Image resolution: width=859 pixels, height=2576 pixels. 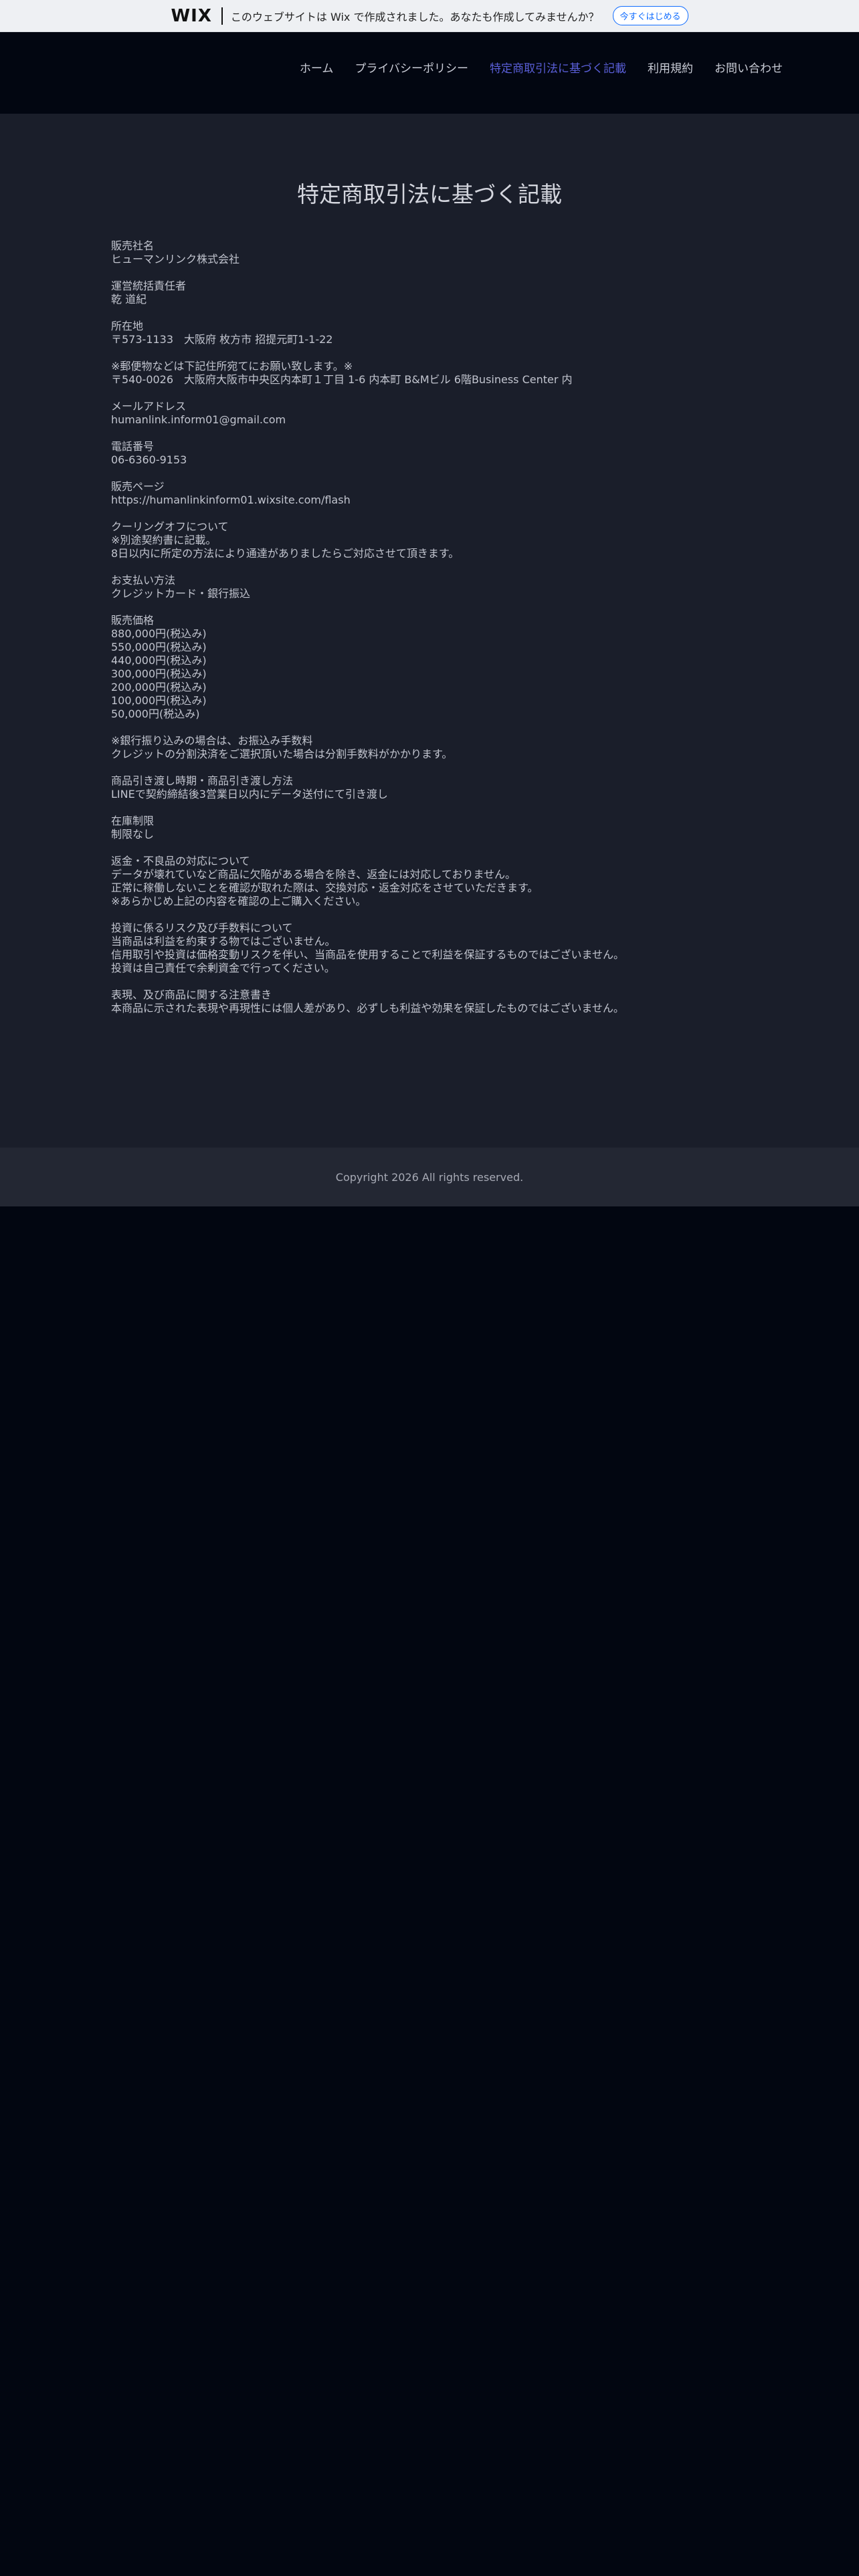 I want to click on section-line: 300,000円(税込み), so click(x=159, y=673).